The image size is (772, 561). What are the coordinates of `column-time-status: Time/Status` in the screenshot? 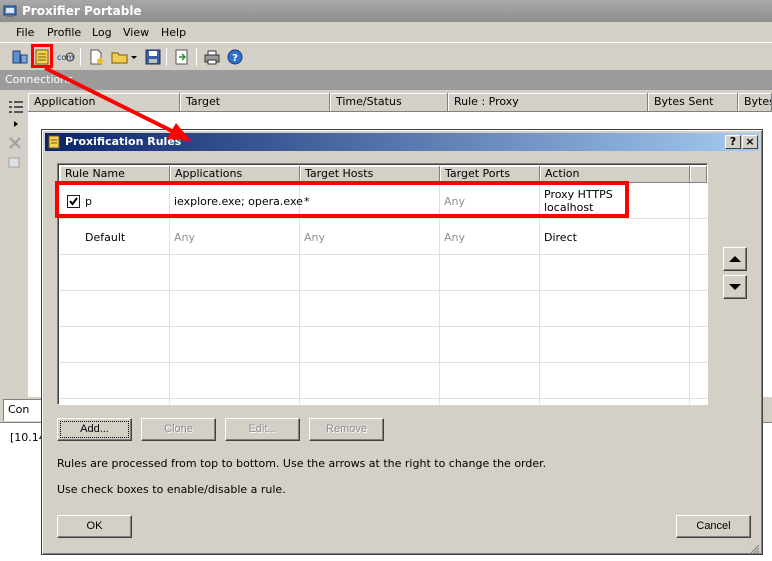 It's located at (389, 102).